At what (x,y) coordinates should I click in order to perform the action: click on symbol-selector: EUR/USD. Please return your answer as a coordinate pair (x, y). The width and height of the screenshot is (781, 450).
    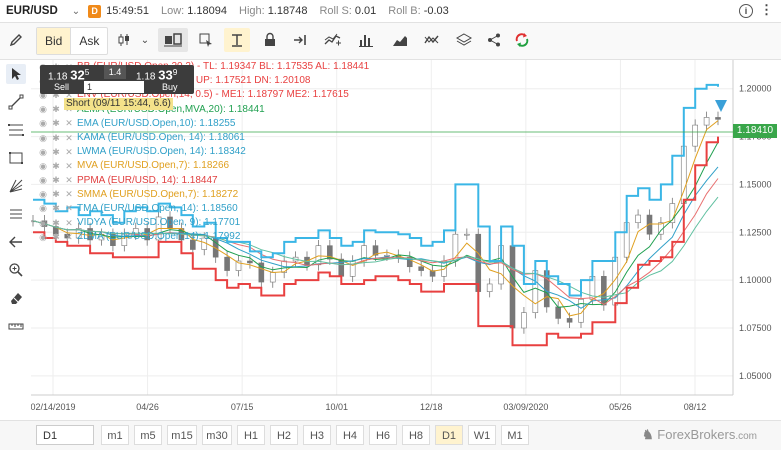
    Looking at the image, I should click on (32, 11).